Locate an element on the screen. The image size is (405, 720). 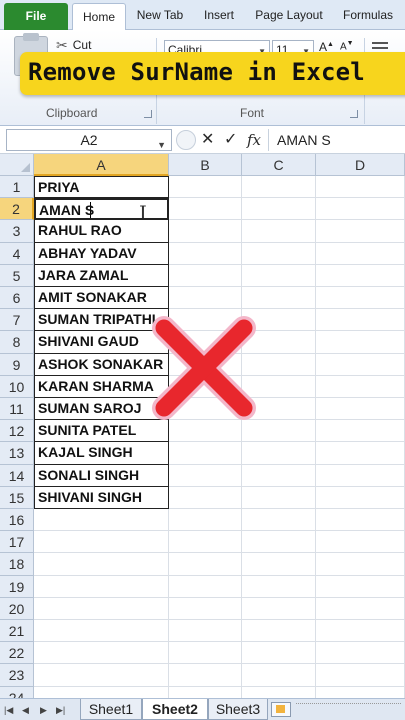
cell-b4 is located at coordinates (205, 253).